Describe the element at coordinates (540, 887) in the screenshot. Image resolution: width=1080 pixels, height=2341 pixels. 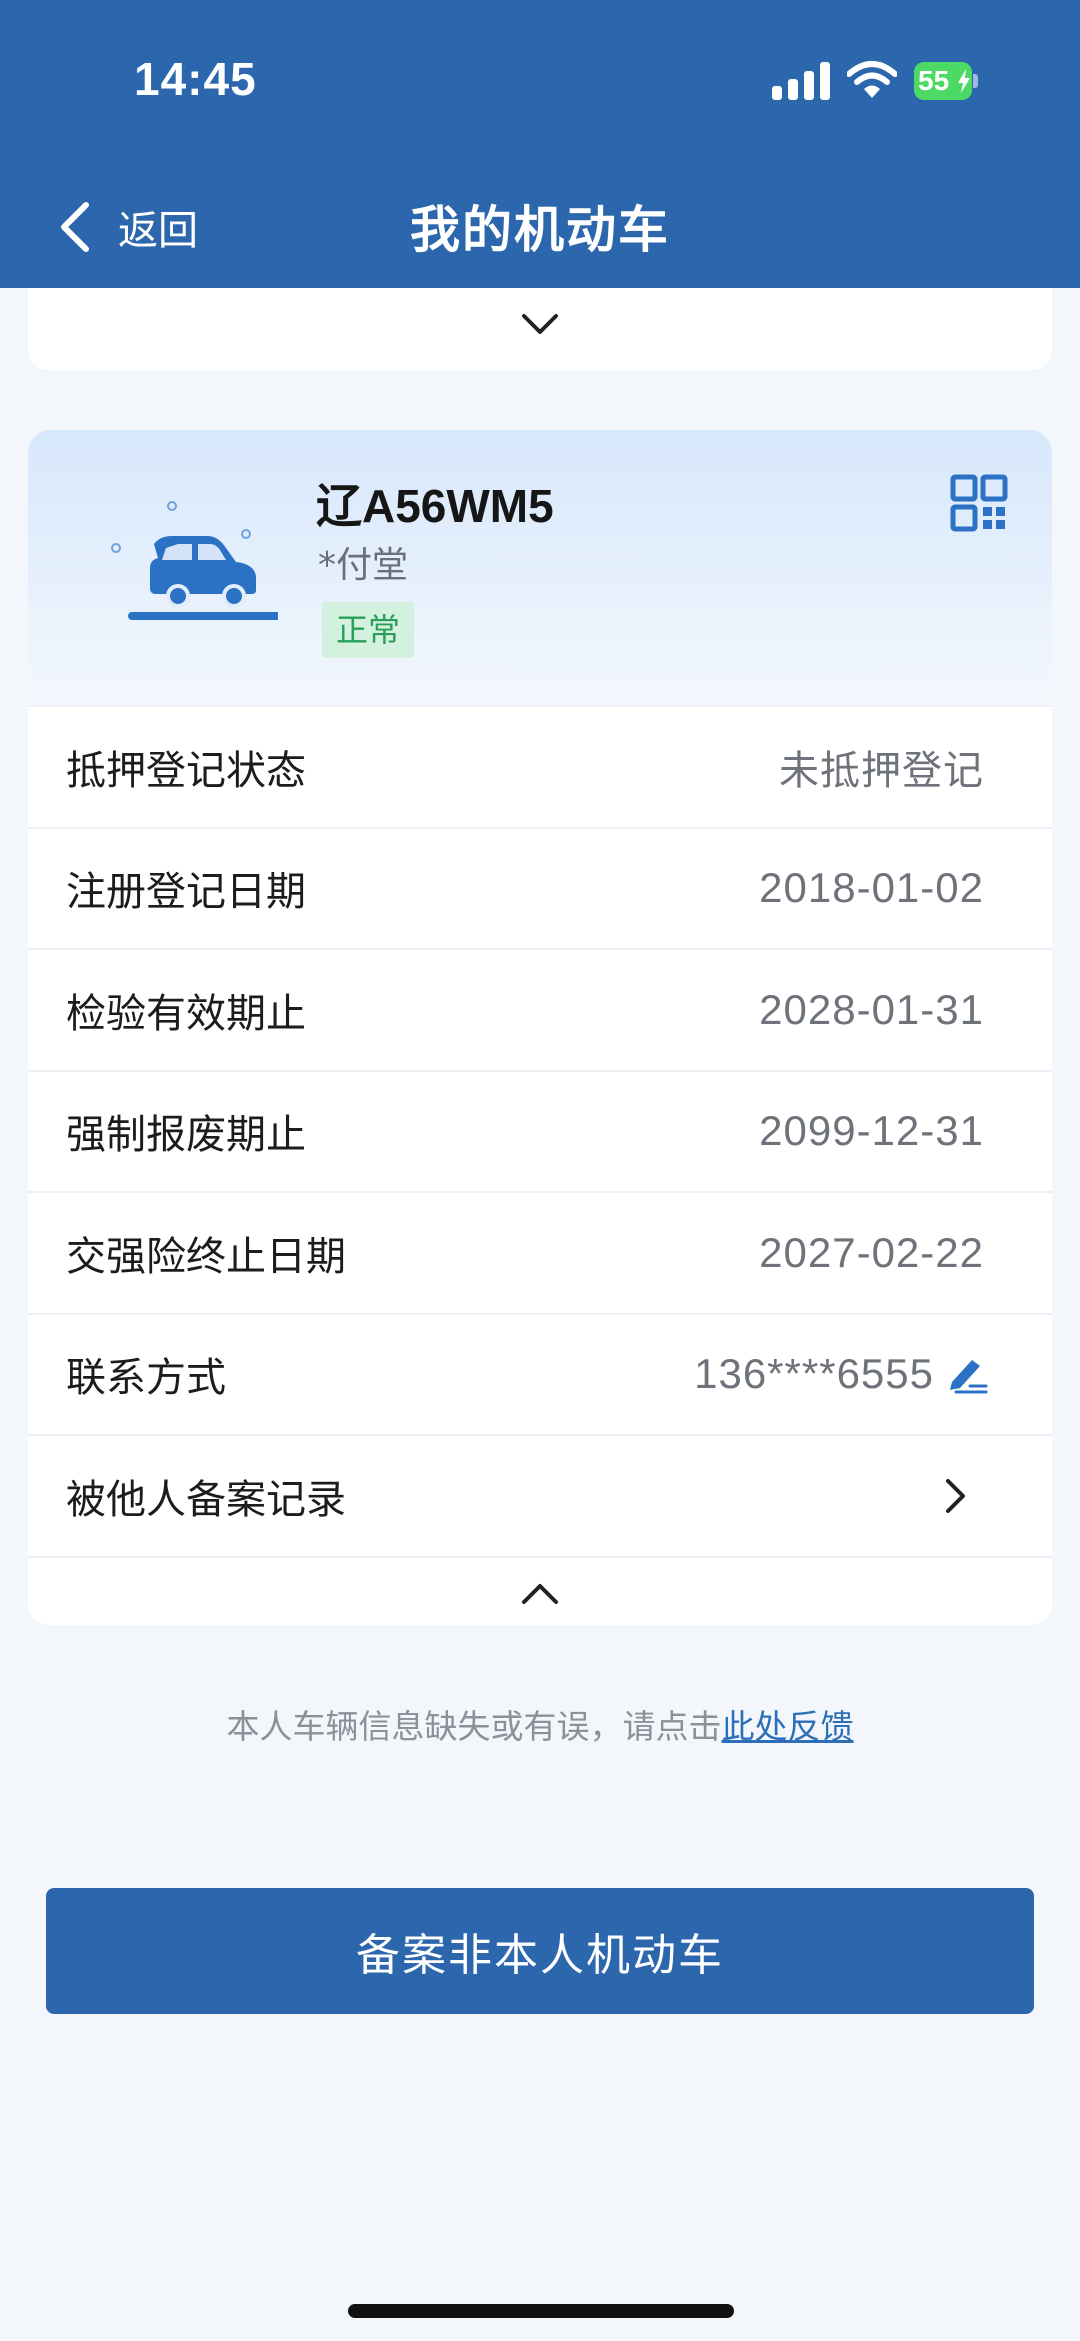
I see `row-registration-date: 注册登记日期 2018-01-02` at that location.